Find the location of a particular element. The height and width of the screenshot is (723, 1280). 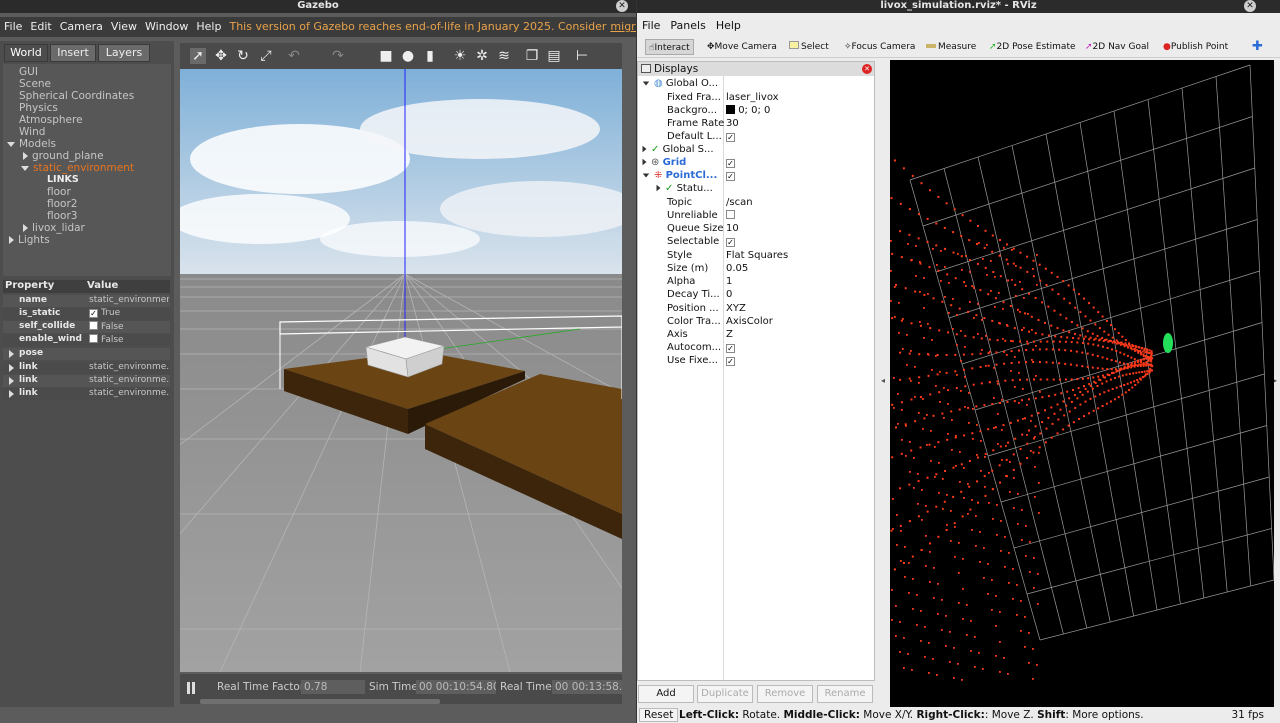

tree-item-floor3: floor3 is located at coordinates (62, 216).